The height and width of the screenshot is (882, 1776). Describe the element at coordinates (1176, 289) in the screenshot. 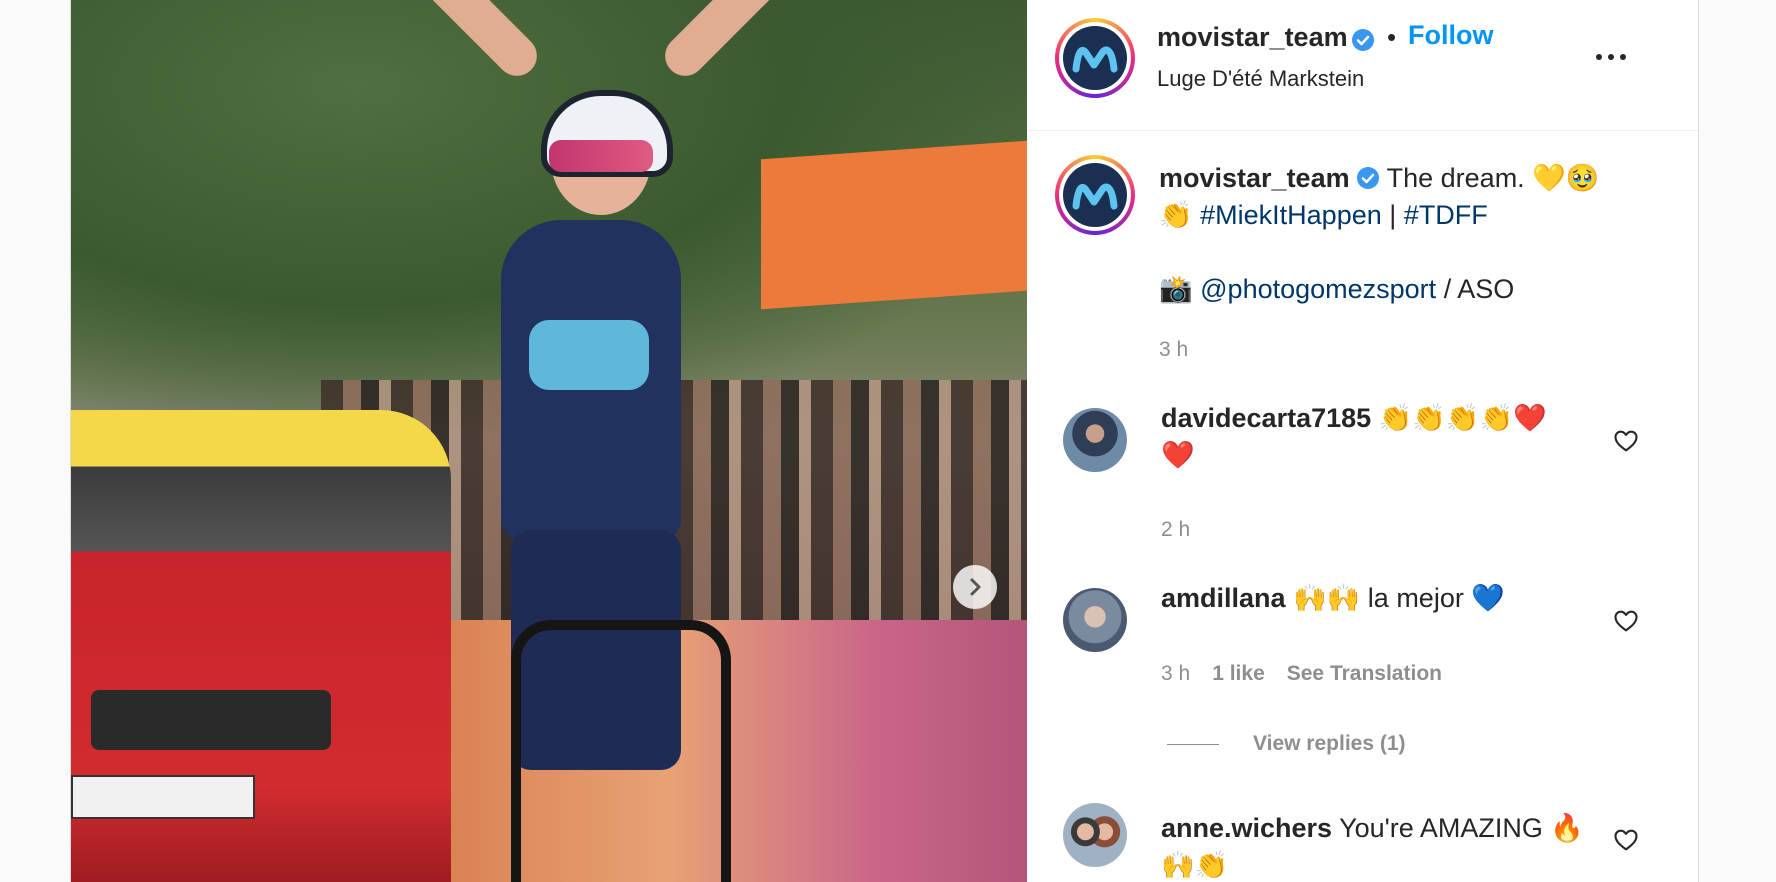

I see `camera-emoji: 📸` at that location.